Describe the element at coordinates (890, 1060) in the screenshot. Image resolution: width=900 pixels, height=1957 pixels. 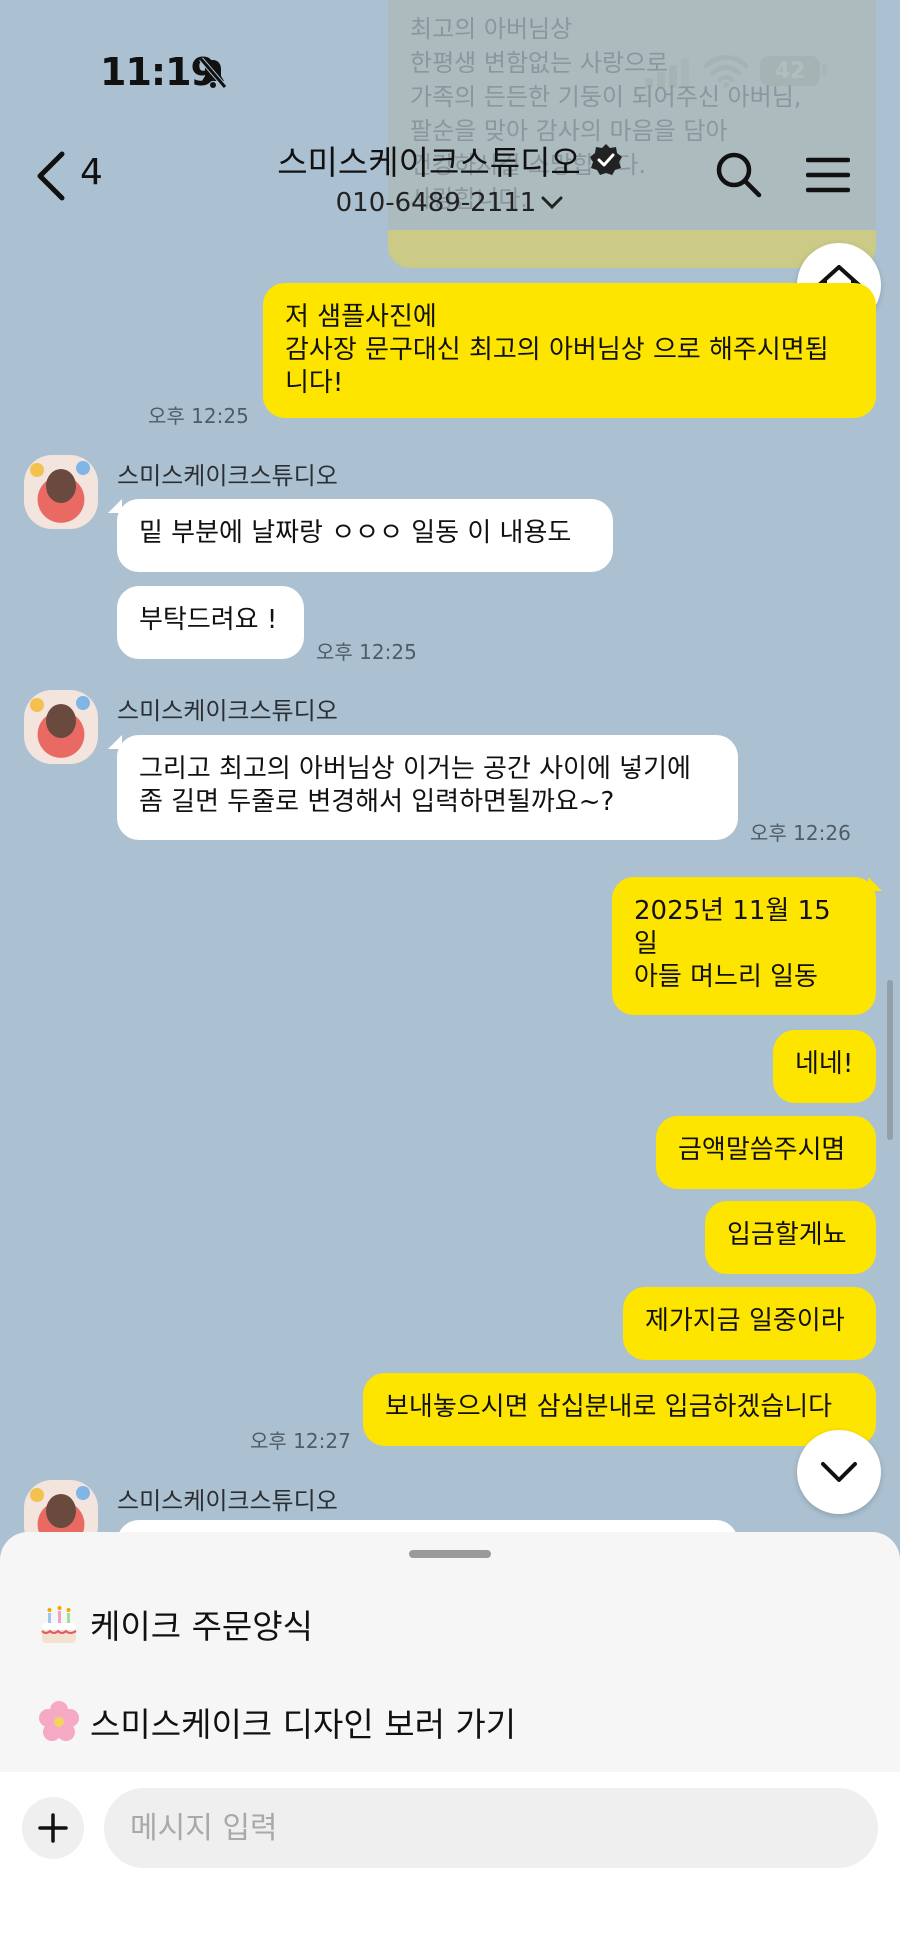
I see `scrollbar` at that location.